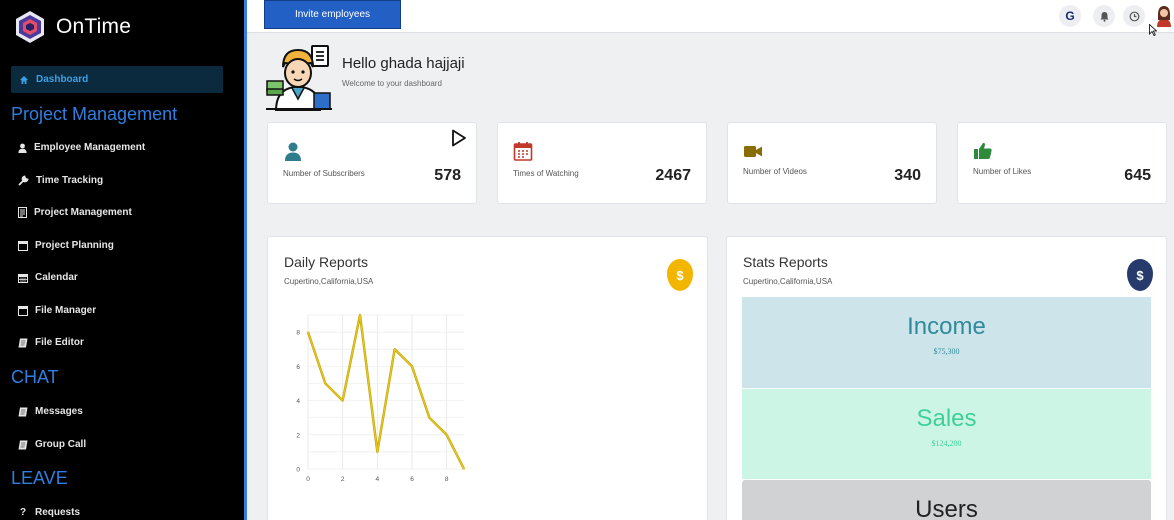 The width and height of the screenshot is (1174, 520). What do you see at coordinates (83, 212) in the screenshot?
I see `sidebar-item-label: Project Management` at bounding box center [83, 212].